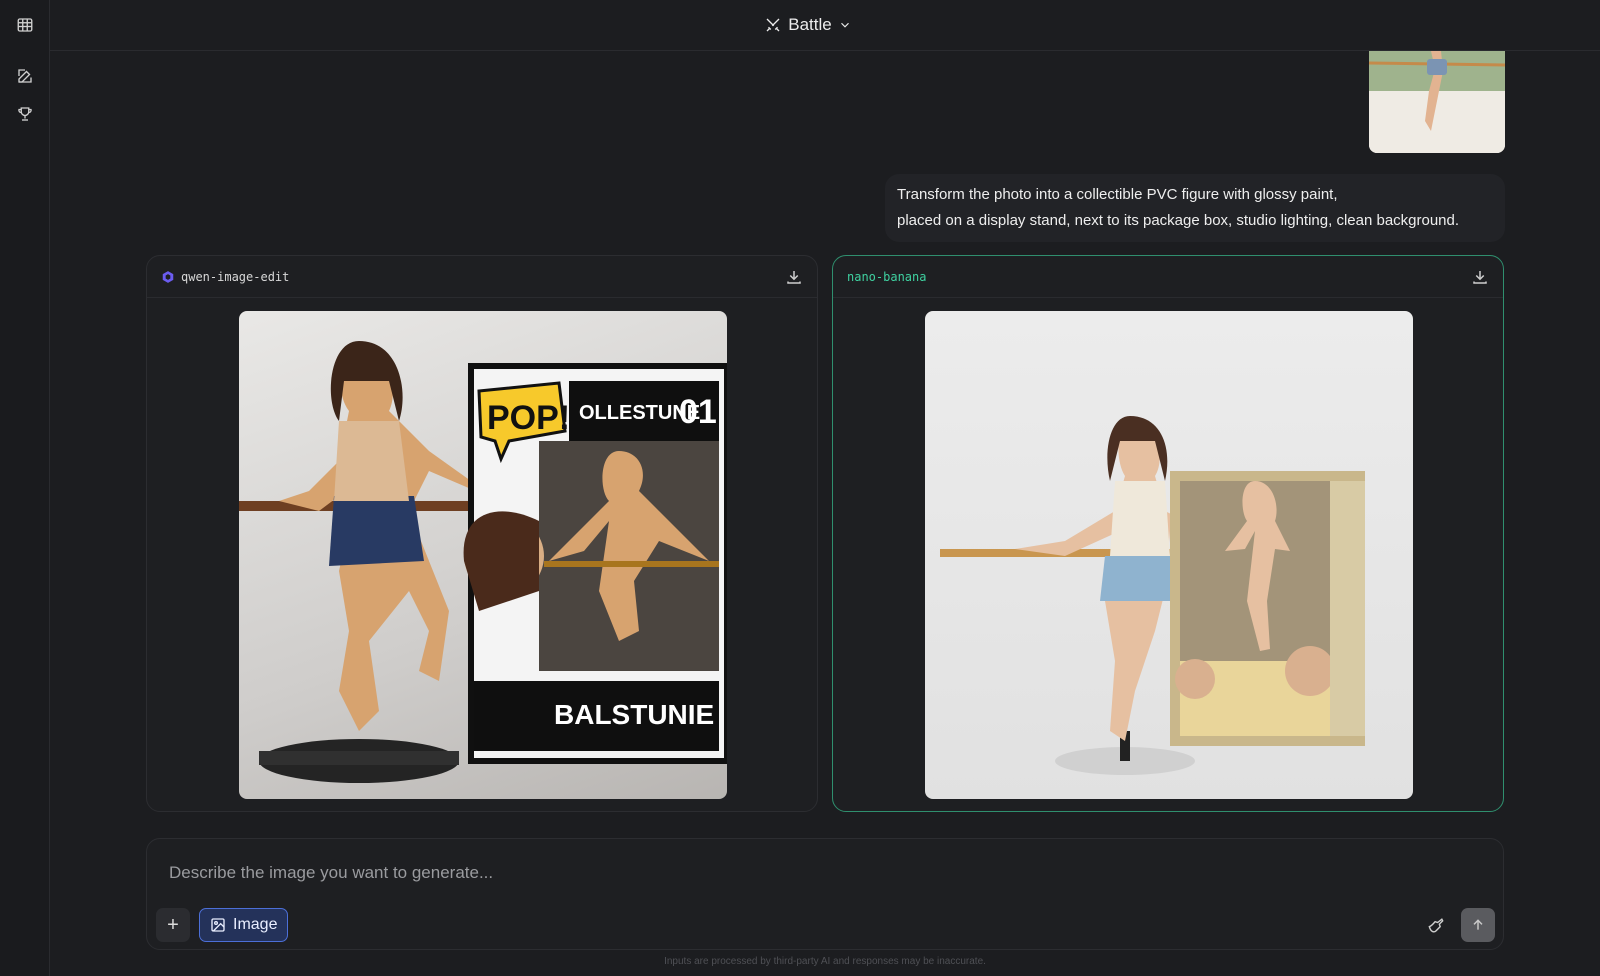  I want to click on prompt-input, so click(719, 873).